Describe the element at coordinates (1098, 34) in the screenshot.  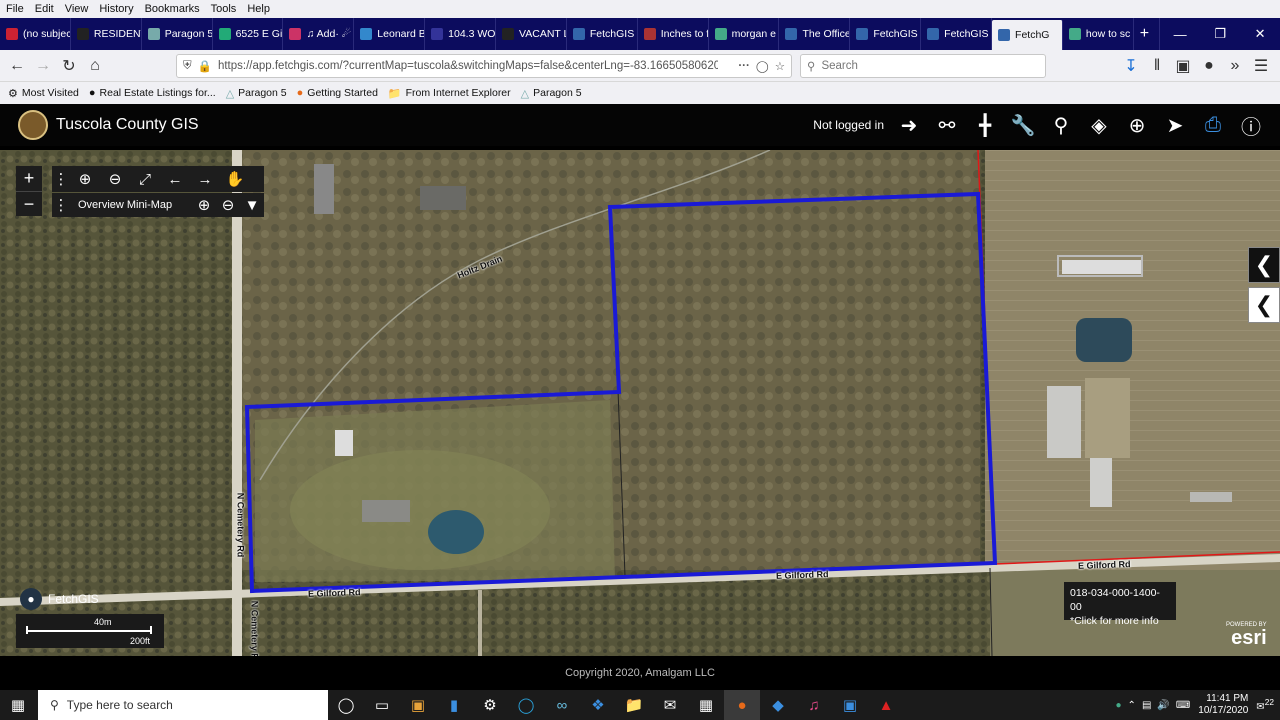
I see `browser-tab: how to sc` at that location.